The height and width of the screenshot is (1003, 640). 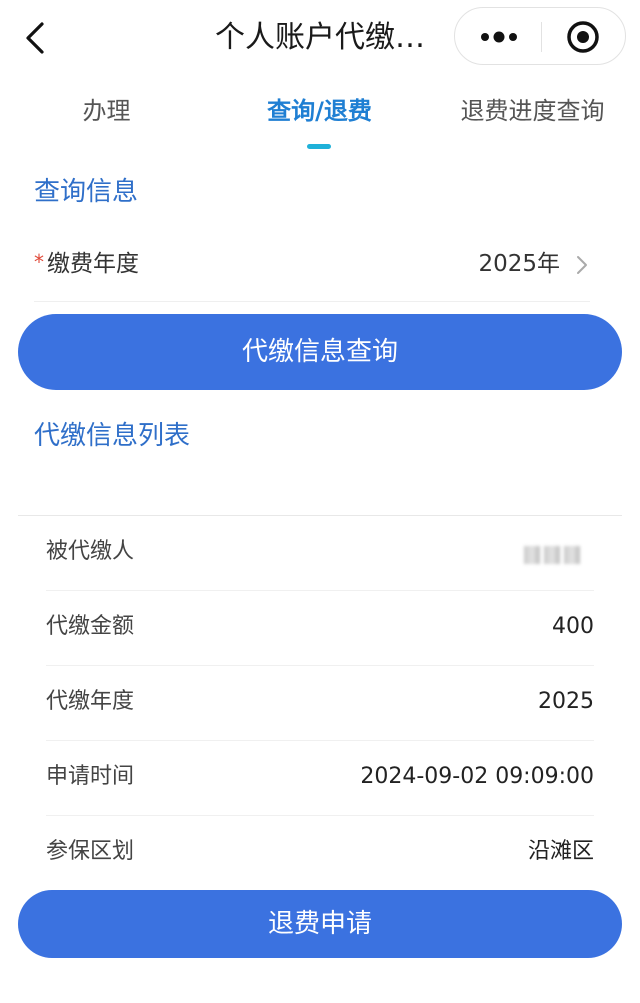 I want to click on more-button, so click(x=498, y=37).